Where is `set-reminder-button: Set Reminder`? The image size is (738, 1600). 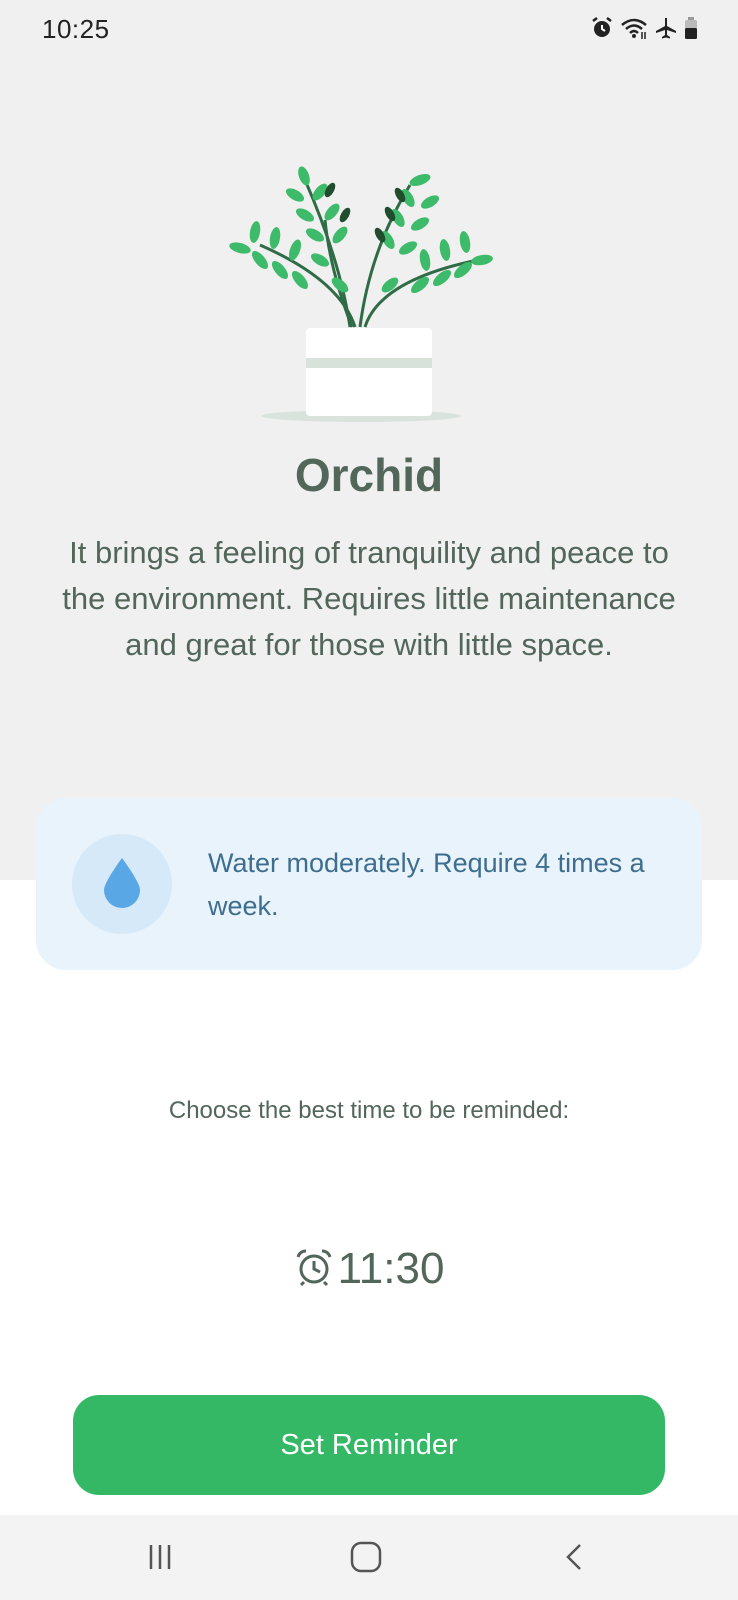
set-reminder-button: Set Reminder is located at coordinates (369, 1445).